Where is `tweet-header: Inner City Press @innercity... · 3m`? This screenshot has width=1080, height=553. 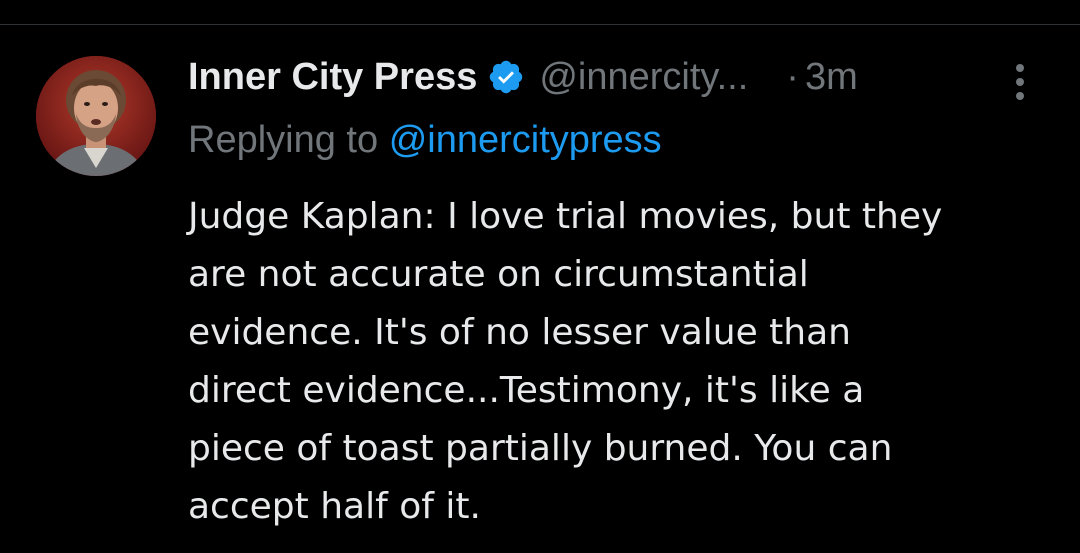 tweet-header: Inner City Press @innercity... · 3m is located at coordinates (523, 77).